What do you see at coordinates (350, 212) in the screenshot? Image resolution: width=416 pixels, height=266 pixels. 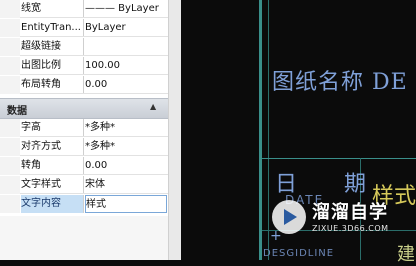 I see `watermark-title: 溜溜自学` at bounding box center [350, 212].